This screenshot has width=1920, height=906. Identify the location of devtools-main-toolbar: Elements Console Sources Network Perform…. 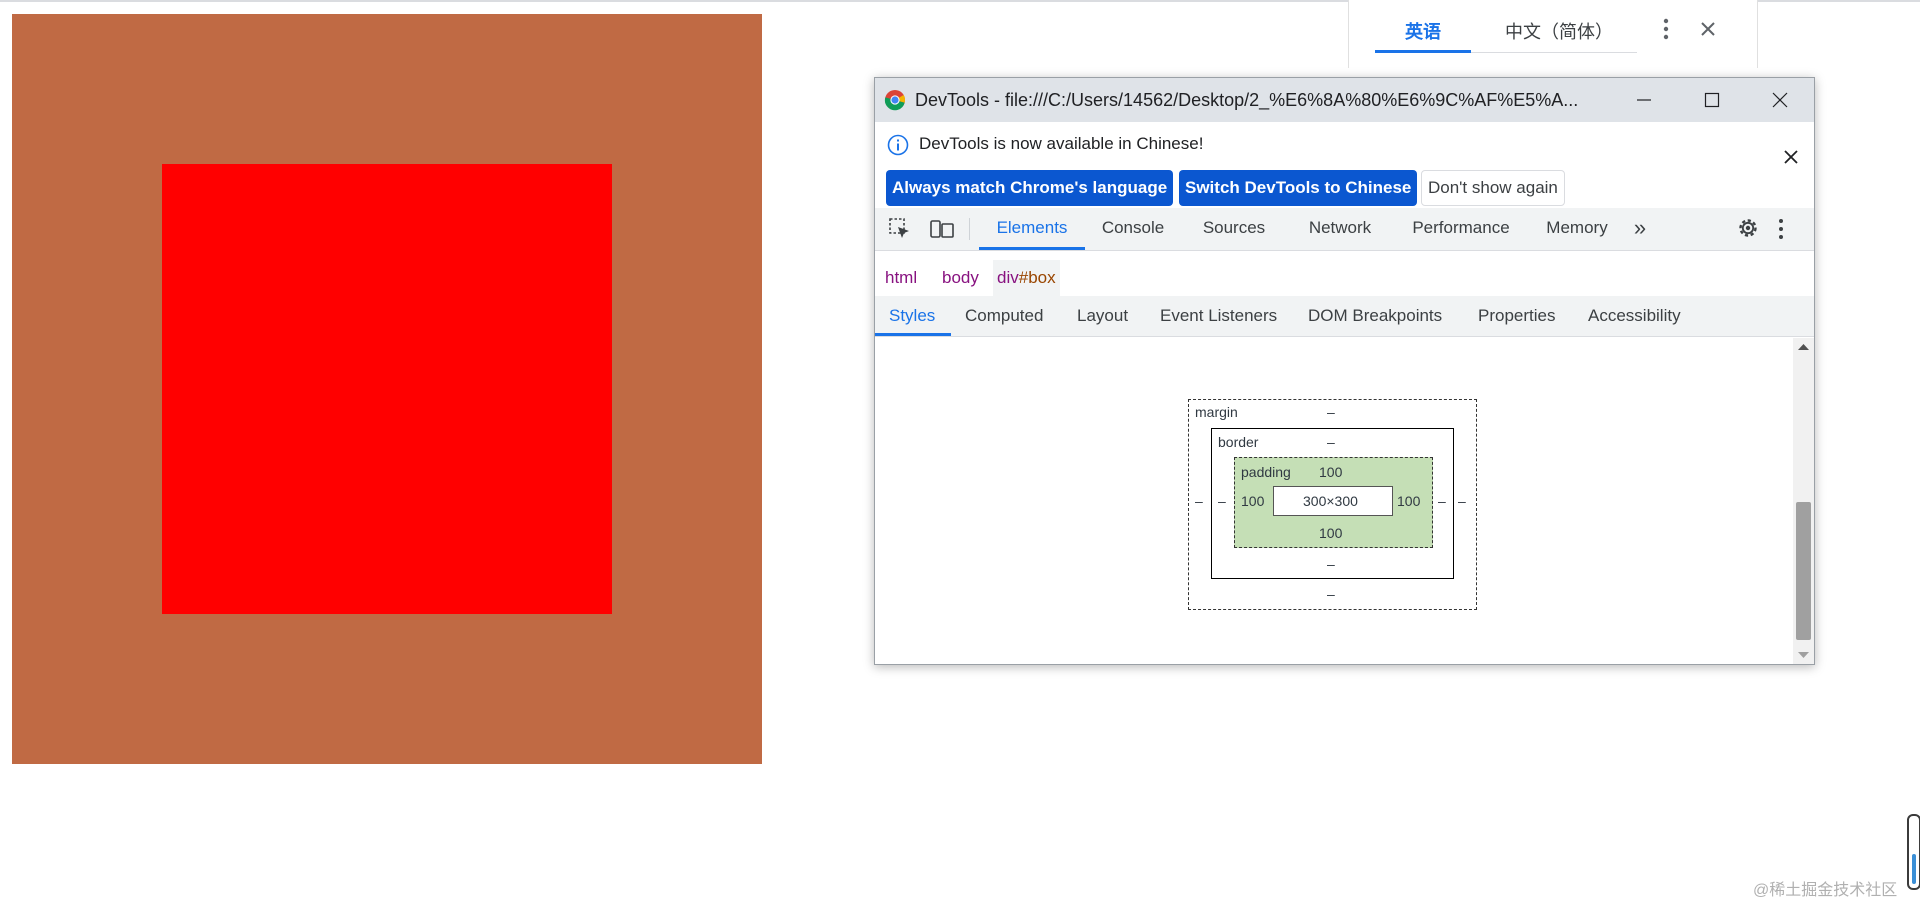
(1344, 229).